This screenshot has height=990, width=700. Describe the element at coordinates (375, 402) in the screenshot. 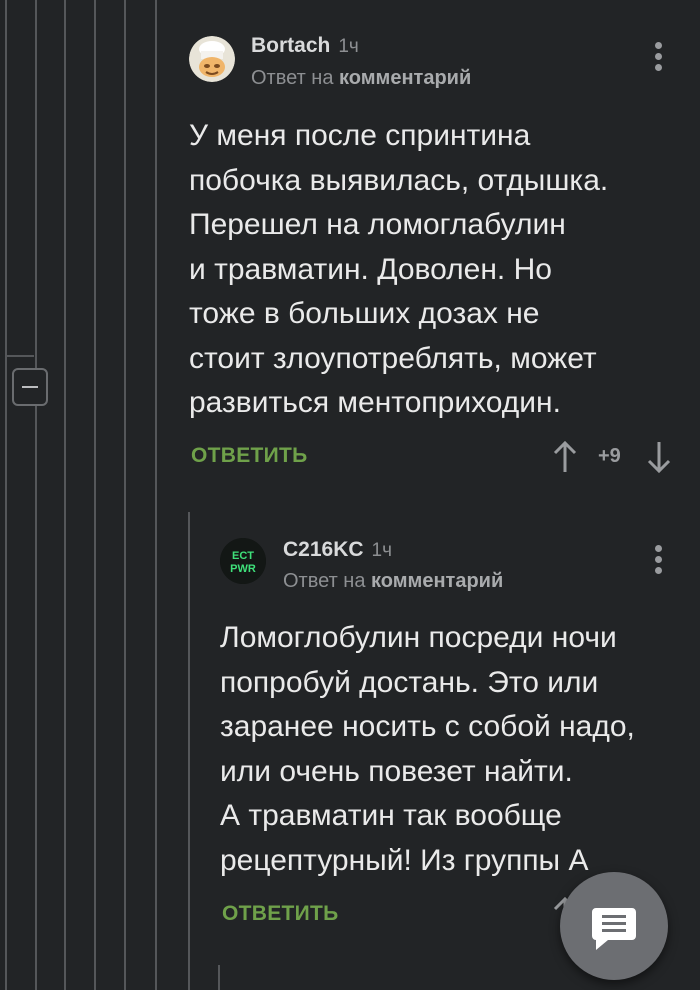

I see `comment-line: развиться ментоприходин.` at that location.